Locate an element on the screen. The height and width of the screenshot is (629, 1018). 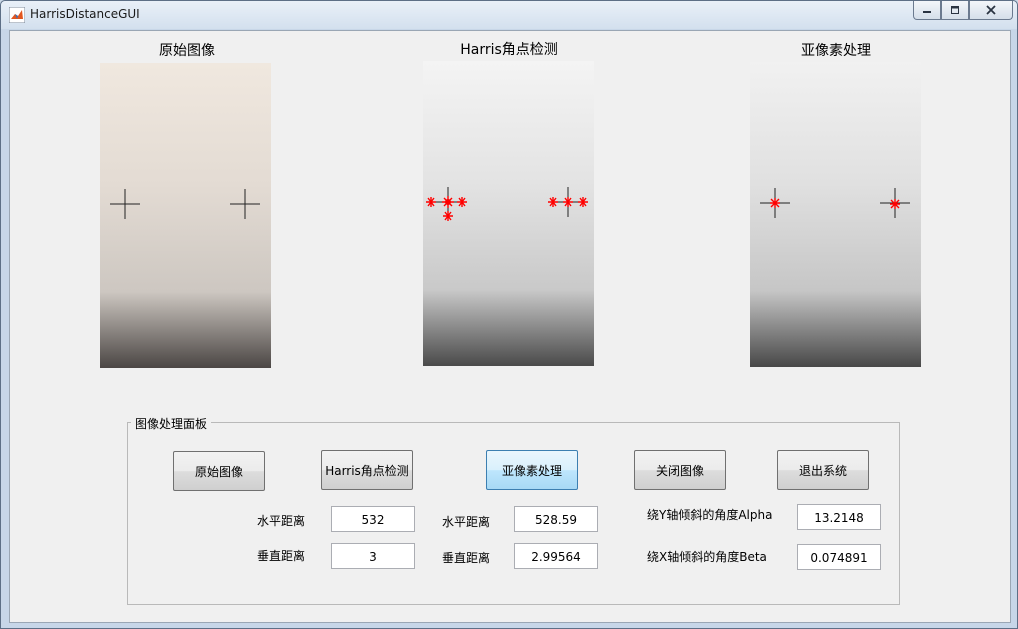
close-image-button: 关闭图像 is located at coordinates (680, 470).